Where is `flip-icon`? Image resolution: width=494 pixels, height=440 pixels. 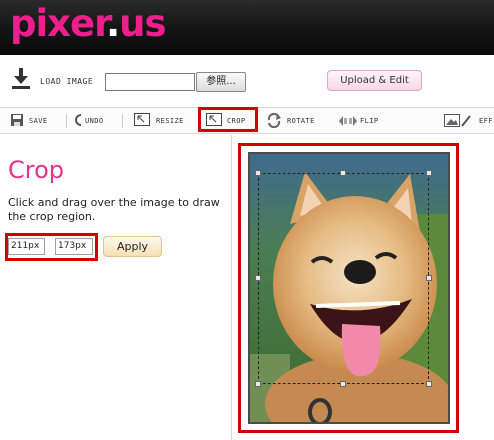
flip-icon is located at coordinates (348, 121).